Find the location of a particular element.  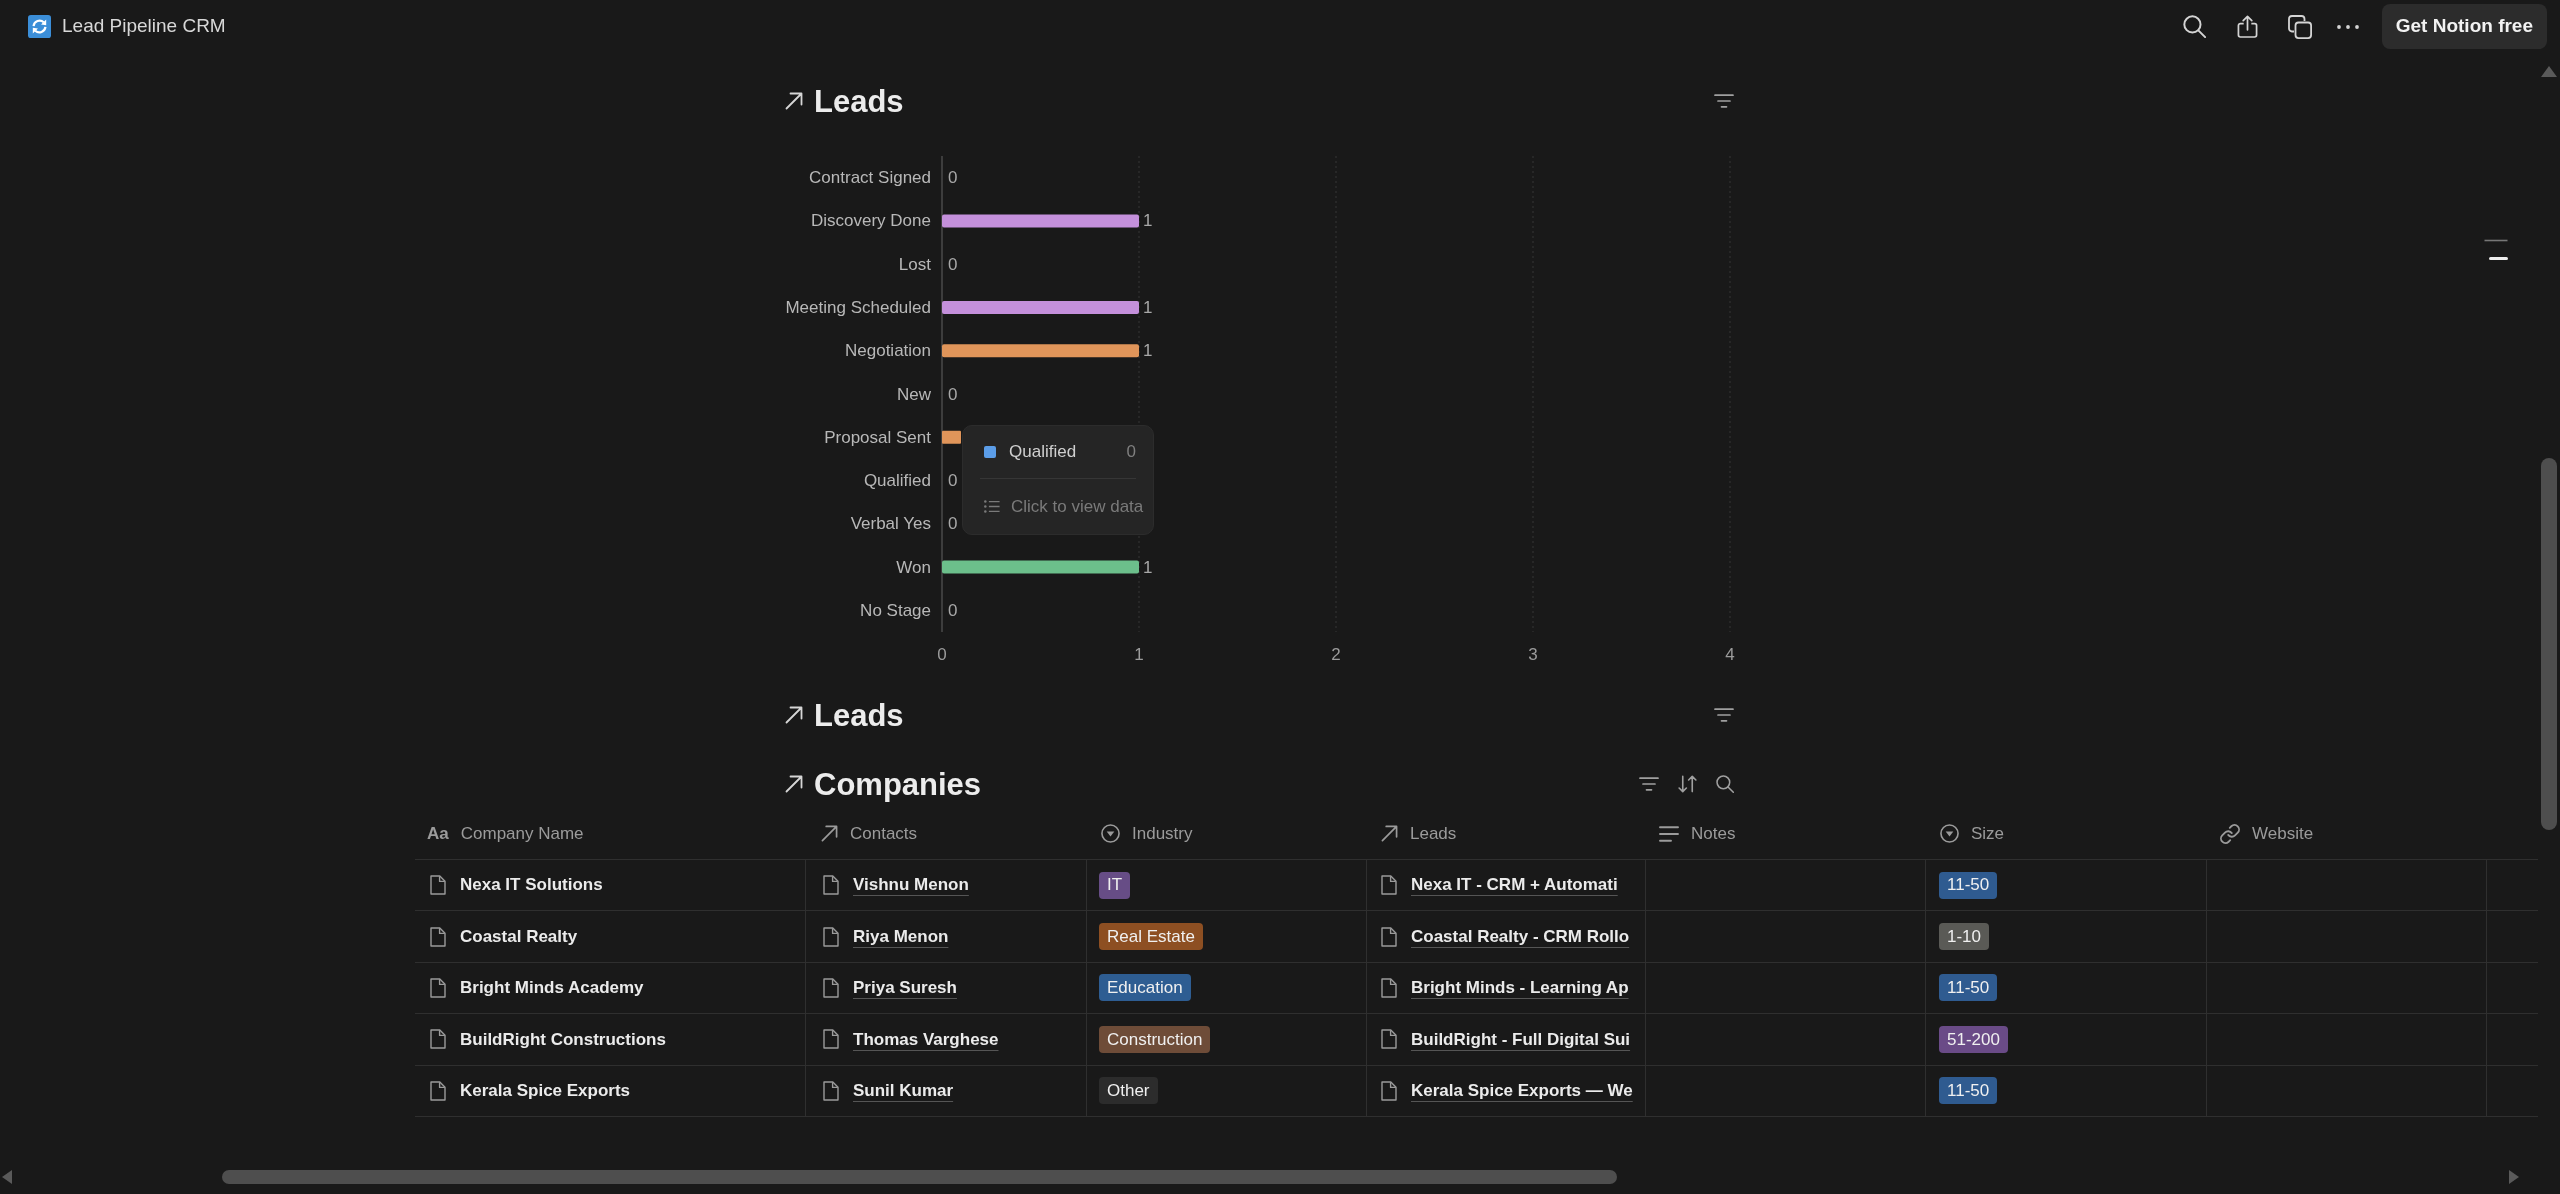

tooltip-label: Qualified is located at coordinates (1043, 452).